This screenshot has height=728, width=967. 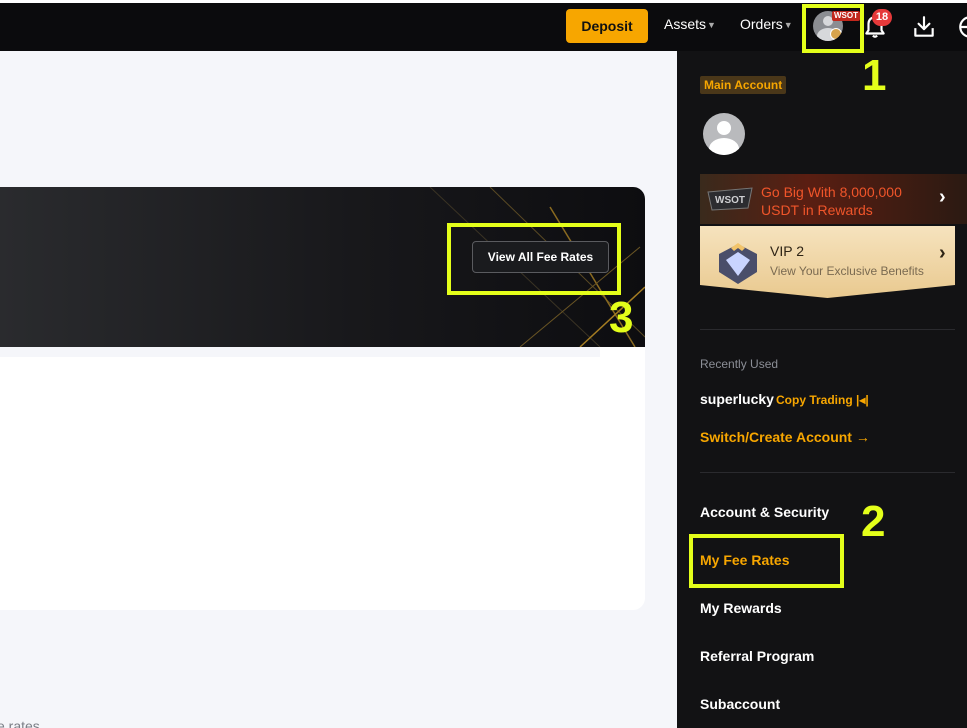 I want to click on menu-item-my-rewards: My Rewards, so click(x=741, y=608).